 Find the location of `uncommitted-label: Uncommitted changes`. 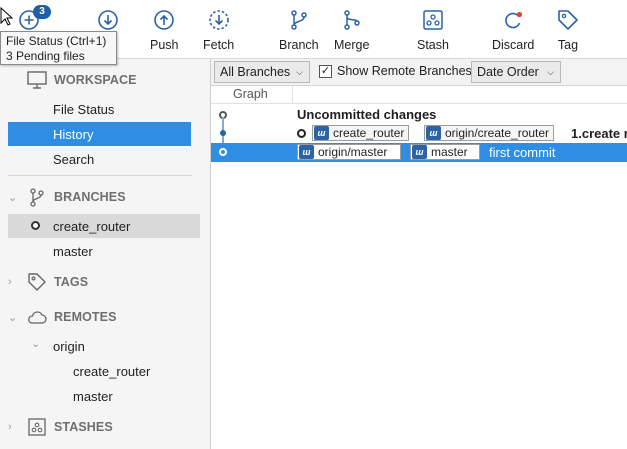

uncommitted-label: Uncommitted changes is located at coordinates (367, 114).